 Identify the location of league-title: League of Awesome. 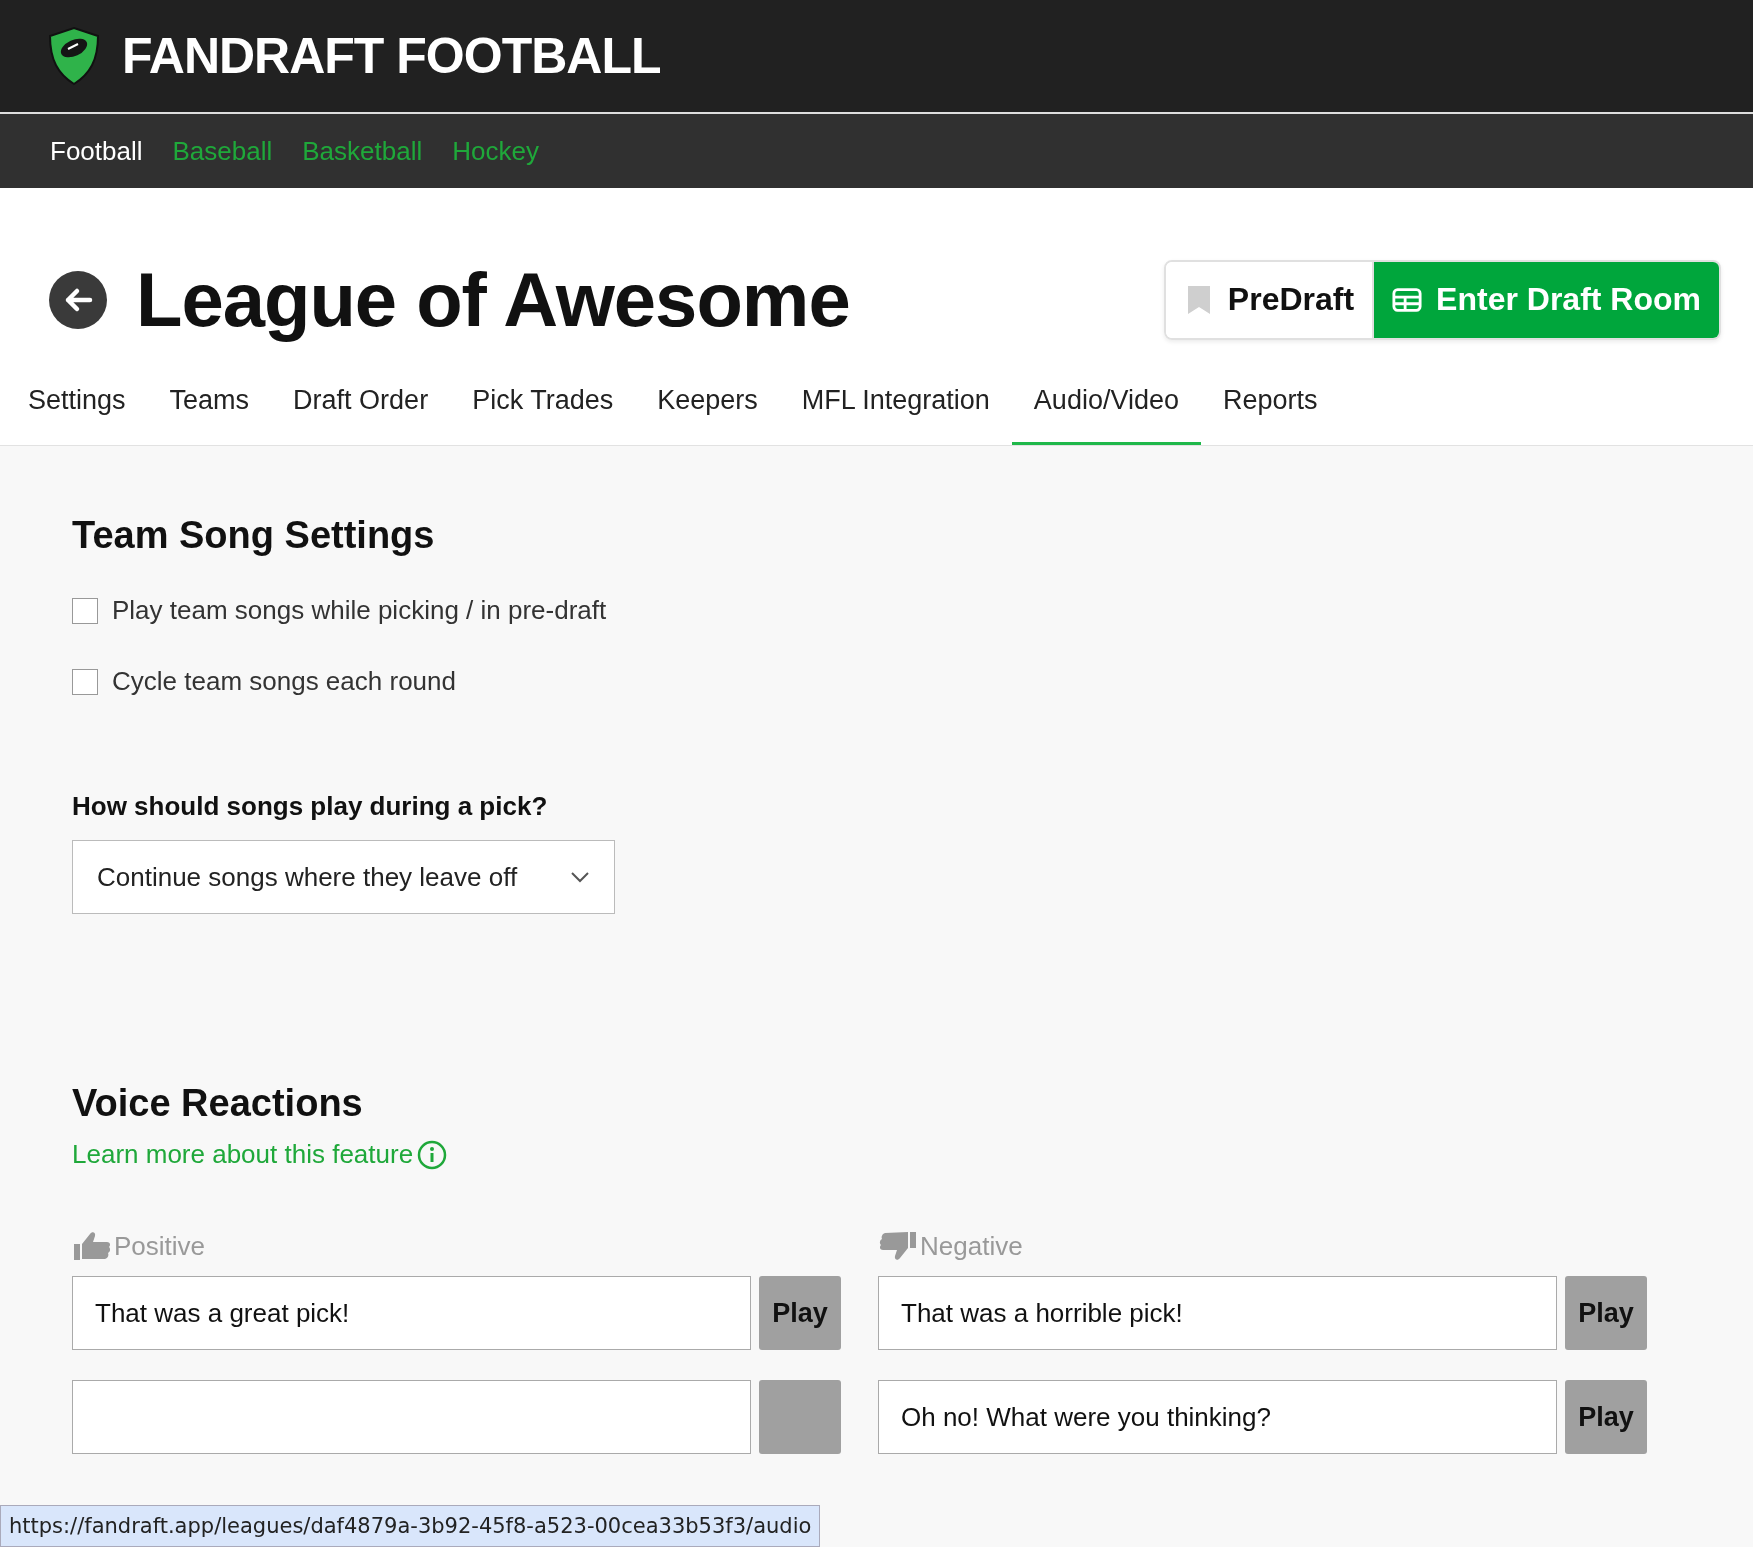
(493, 299).